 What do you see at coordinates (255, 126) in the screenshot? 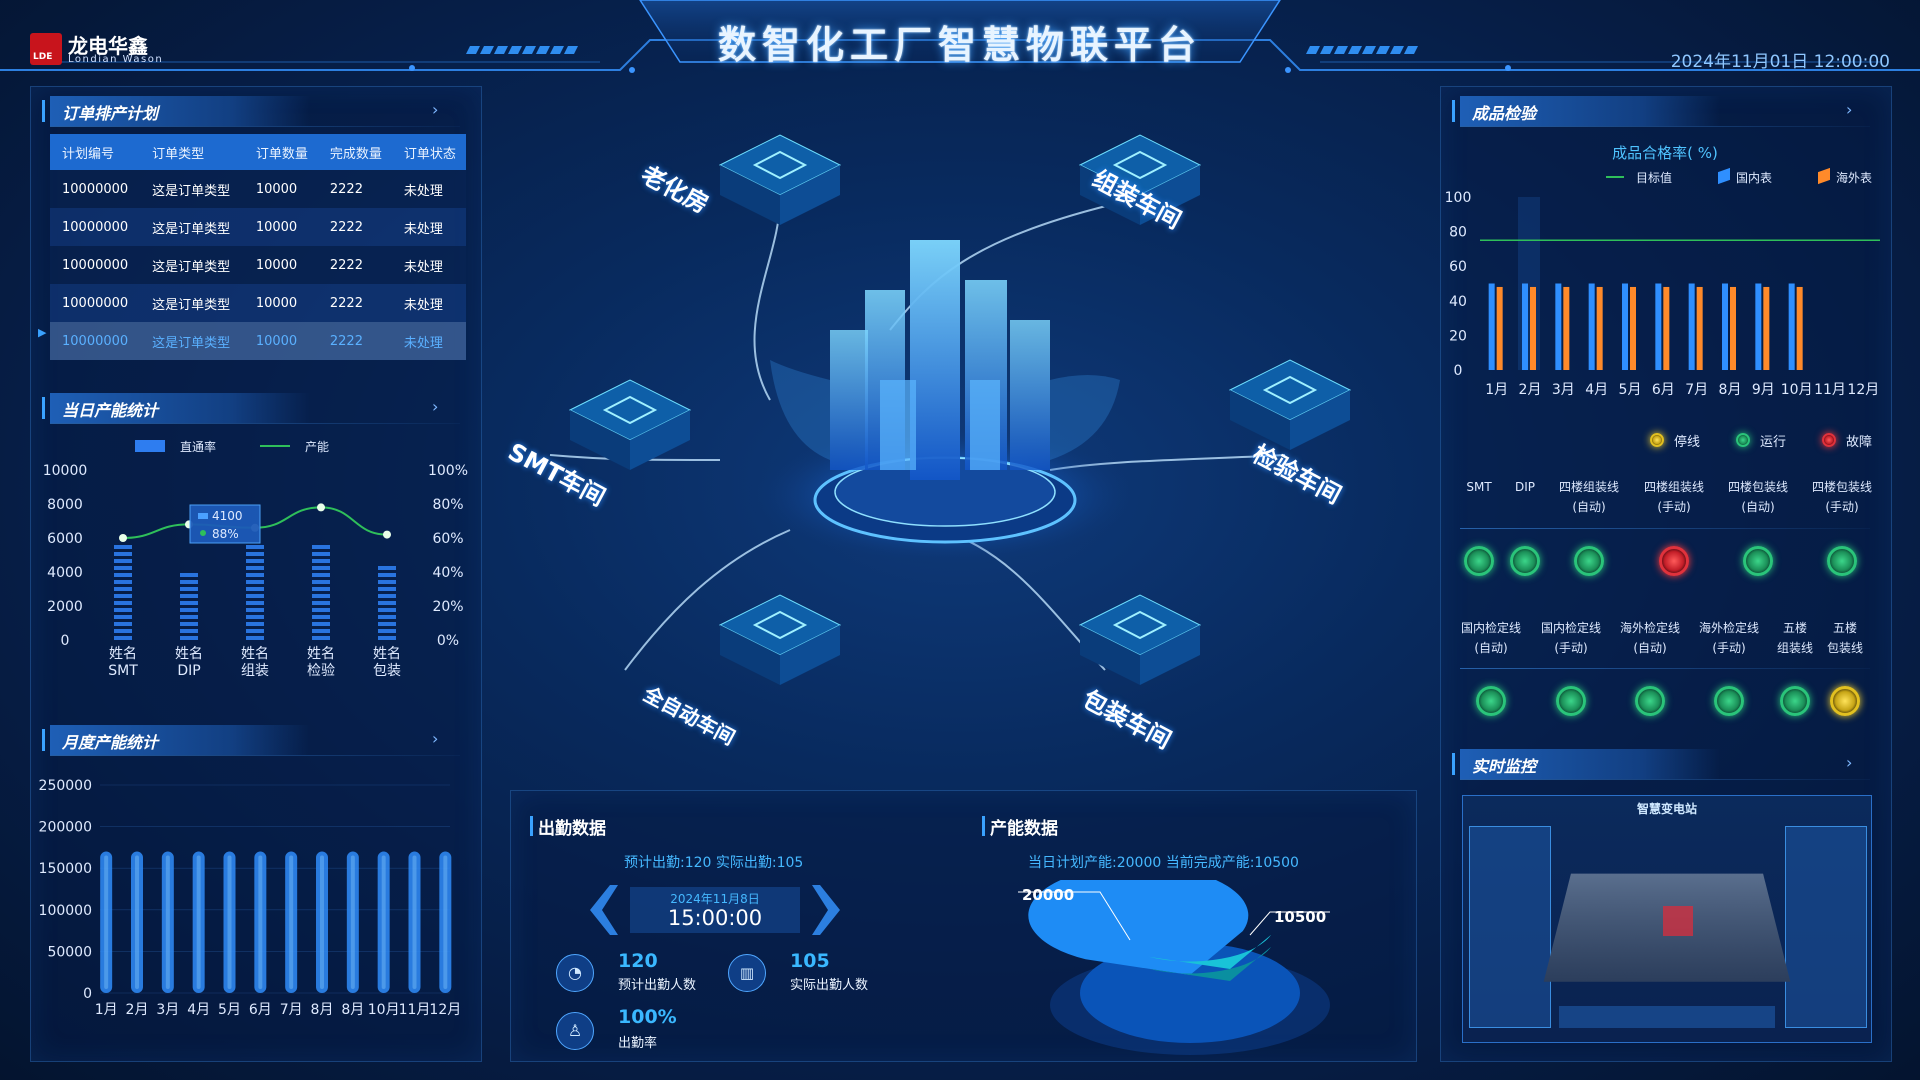
I see `orders-title-underline` at bounding box center [255, 126].